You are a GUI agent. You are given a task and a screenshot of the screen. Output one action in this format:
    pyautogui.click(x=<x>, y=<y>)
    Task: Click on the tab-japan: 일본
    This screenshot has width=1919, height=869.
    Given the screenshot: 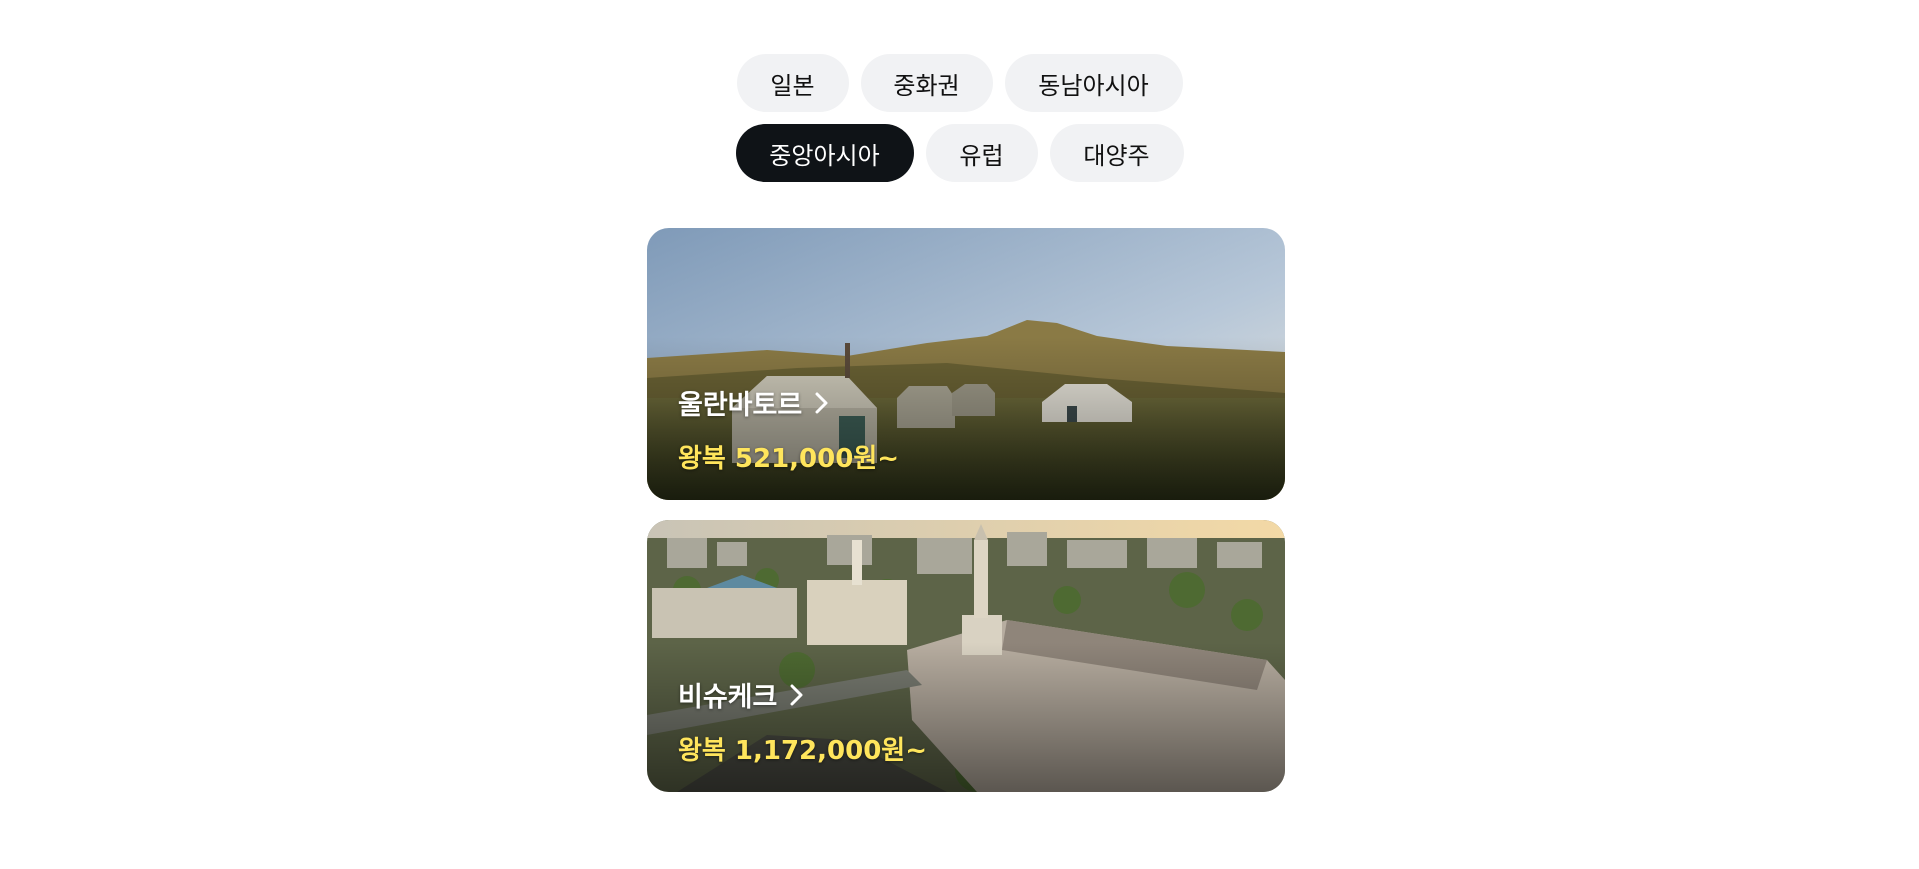 What is the action you would take?
    pyautogui.click(x=792, y=83)
    